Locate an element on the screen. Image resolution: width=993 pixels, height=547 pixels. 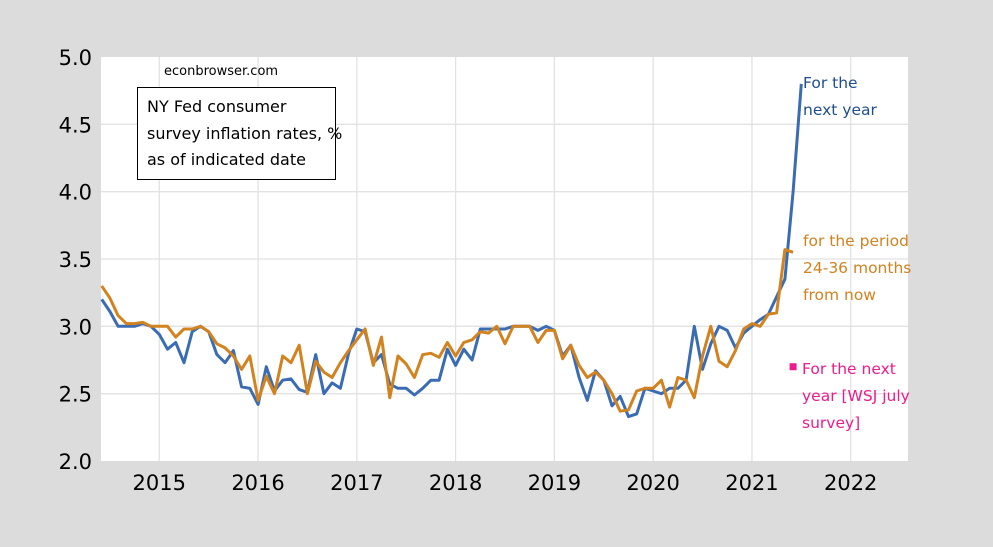
x-tick-label: 2018 is located at coordinates (455, 483).